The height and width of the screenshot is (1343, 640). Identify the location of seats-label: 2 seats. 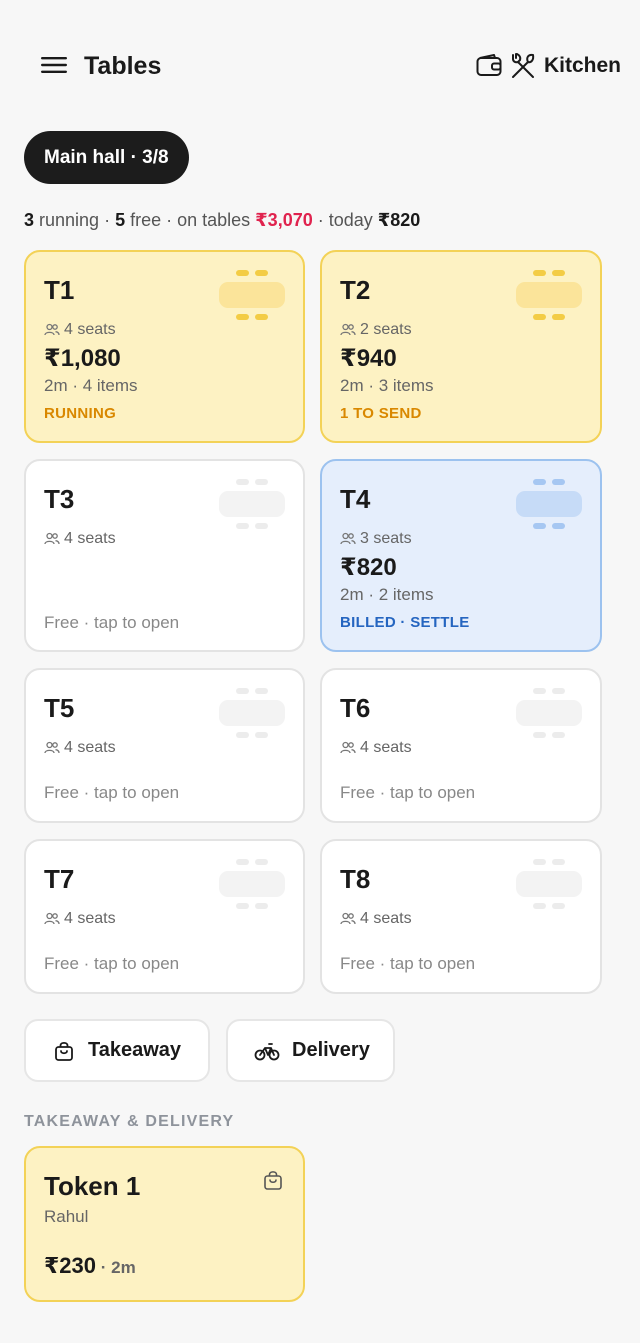
(386, 329).